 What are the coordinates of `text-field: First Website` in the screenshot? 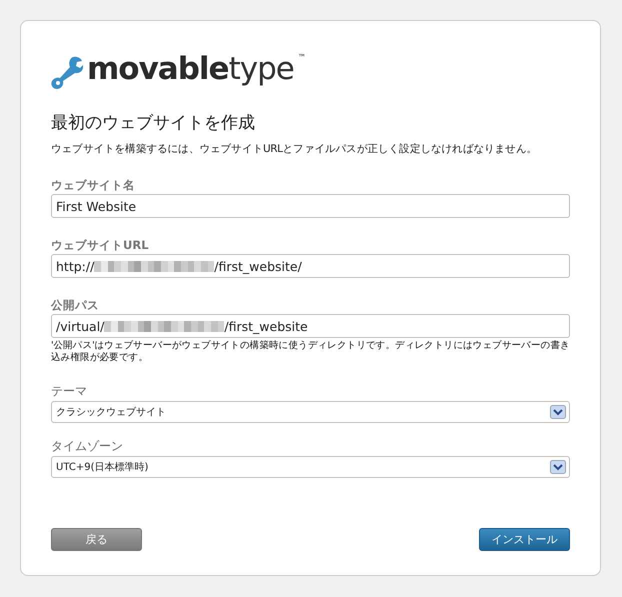 It's located at (310, 206).